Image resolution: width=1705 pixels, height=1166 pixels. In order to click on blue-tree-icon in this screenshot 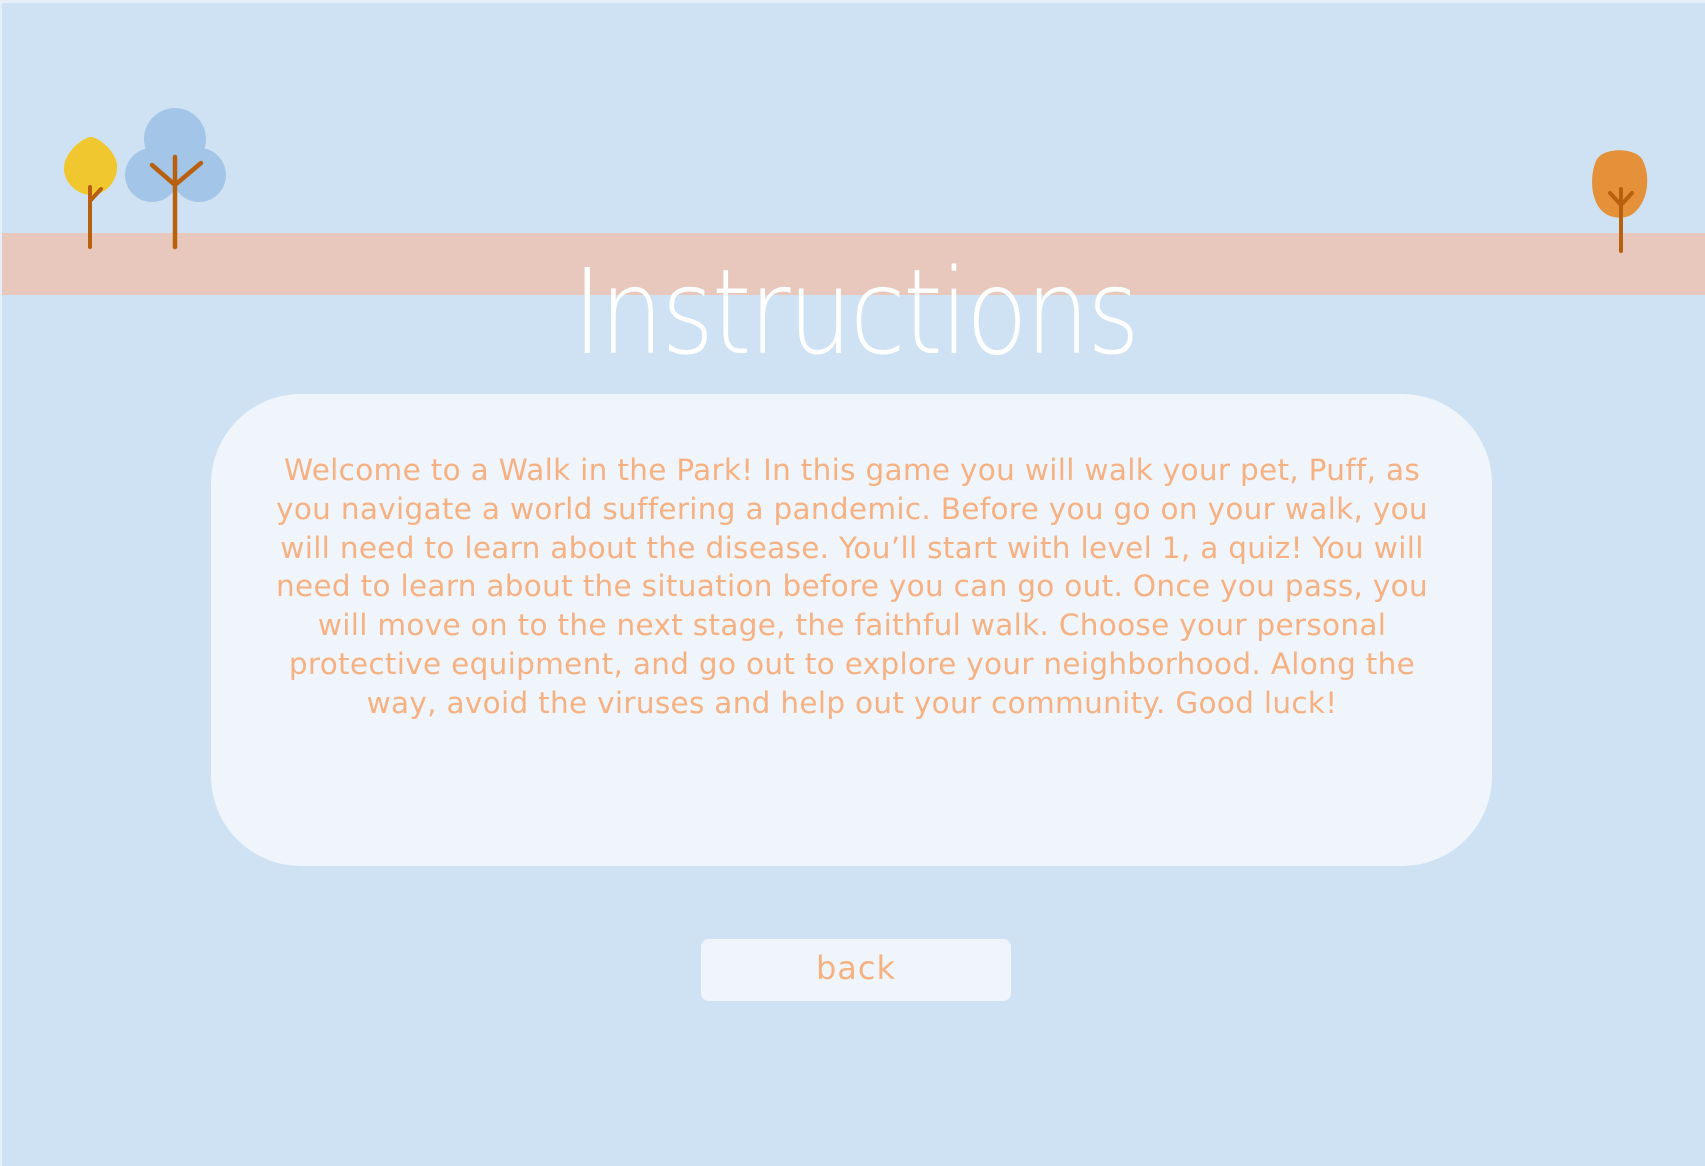, I will do `click(175, 179)`.